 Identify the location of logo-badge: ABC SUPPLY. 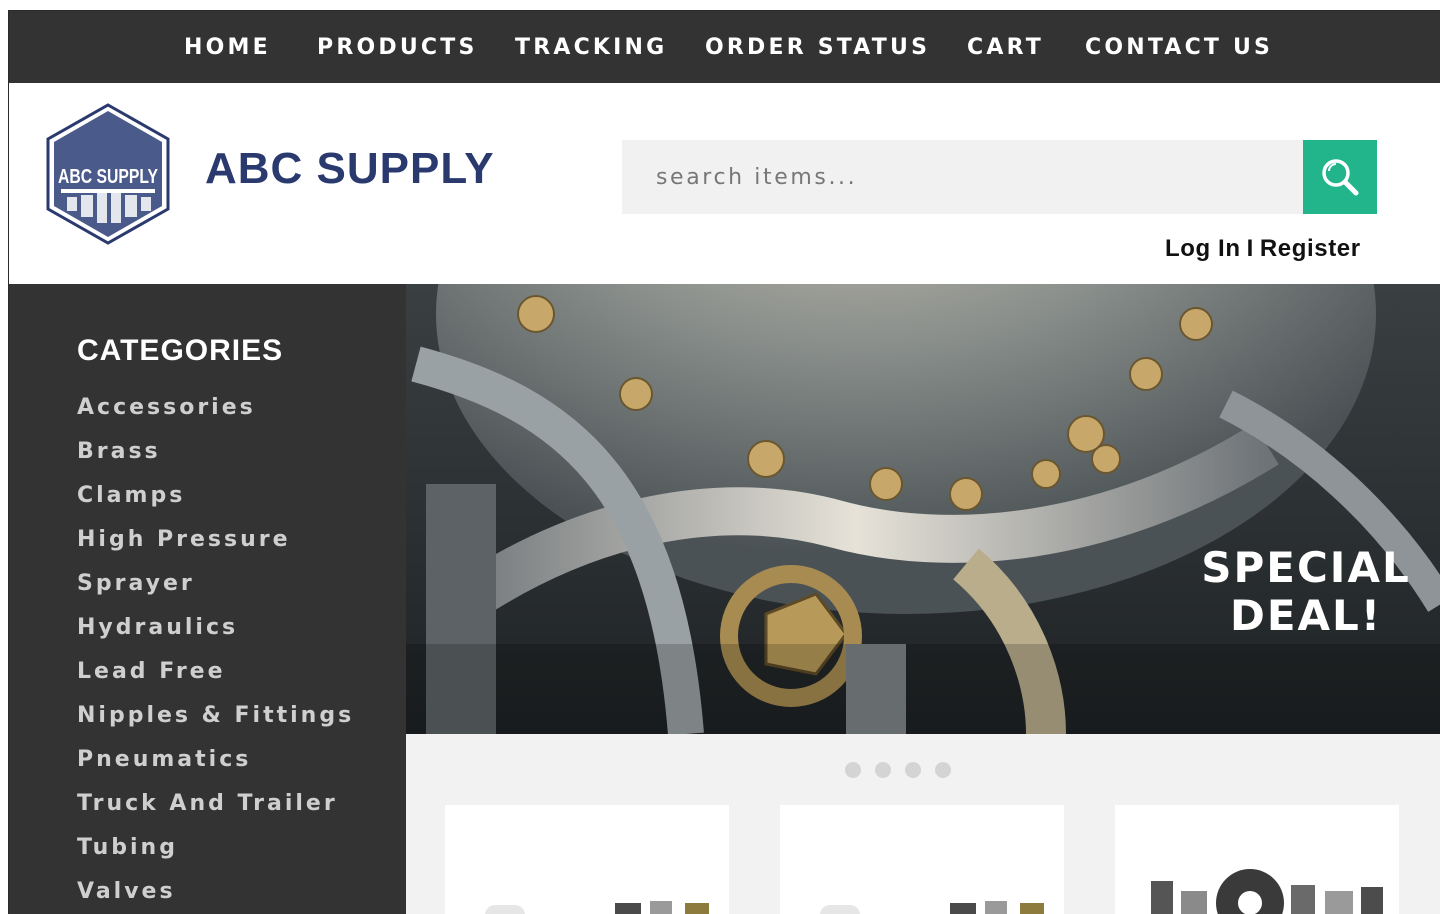
(108, 174).